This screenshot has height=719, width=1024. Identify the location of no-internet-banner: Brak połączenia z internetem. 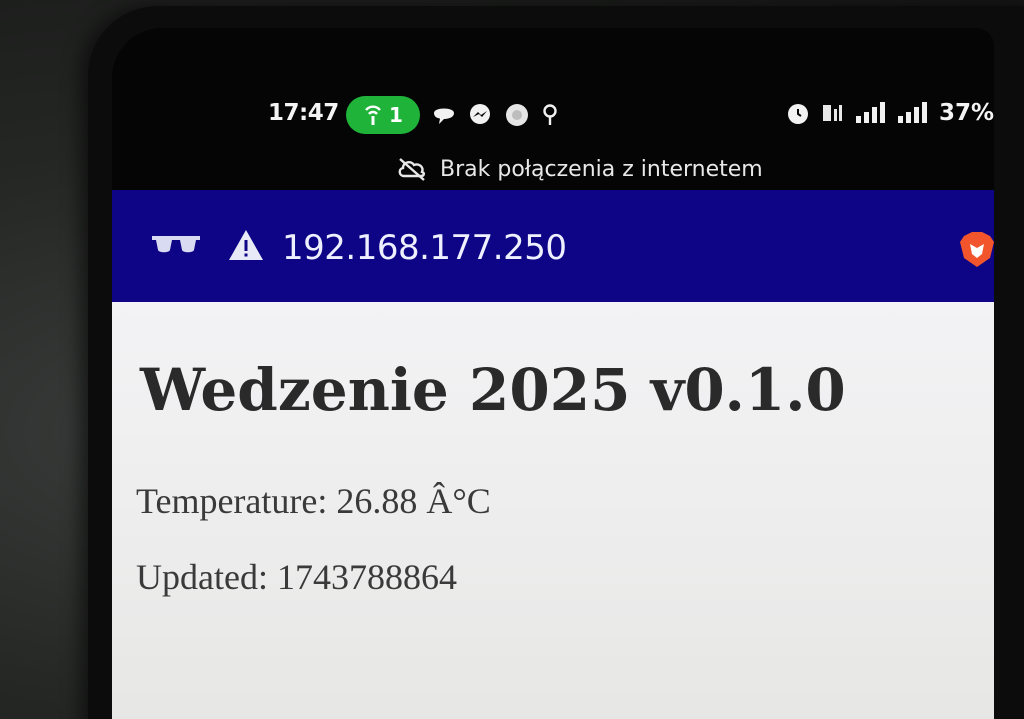
(579, 169).